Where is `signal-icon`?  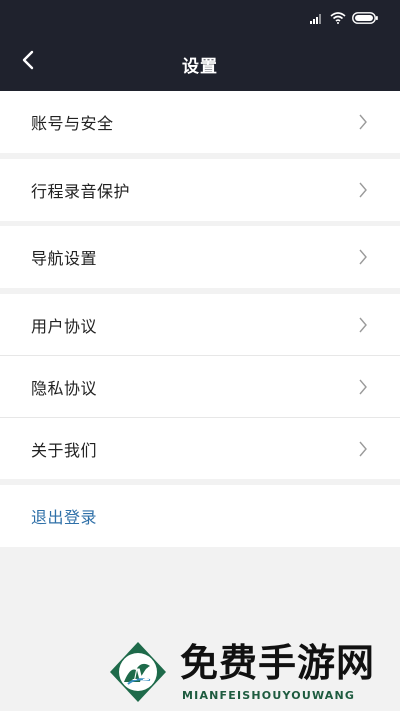 signal-icon is located at coordinates (317, 18).